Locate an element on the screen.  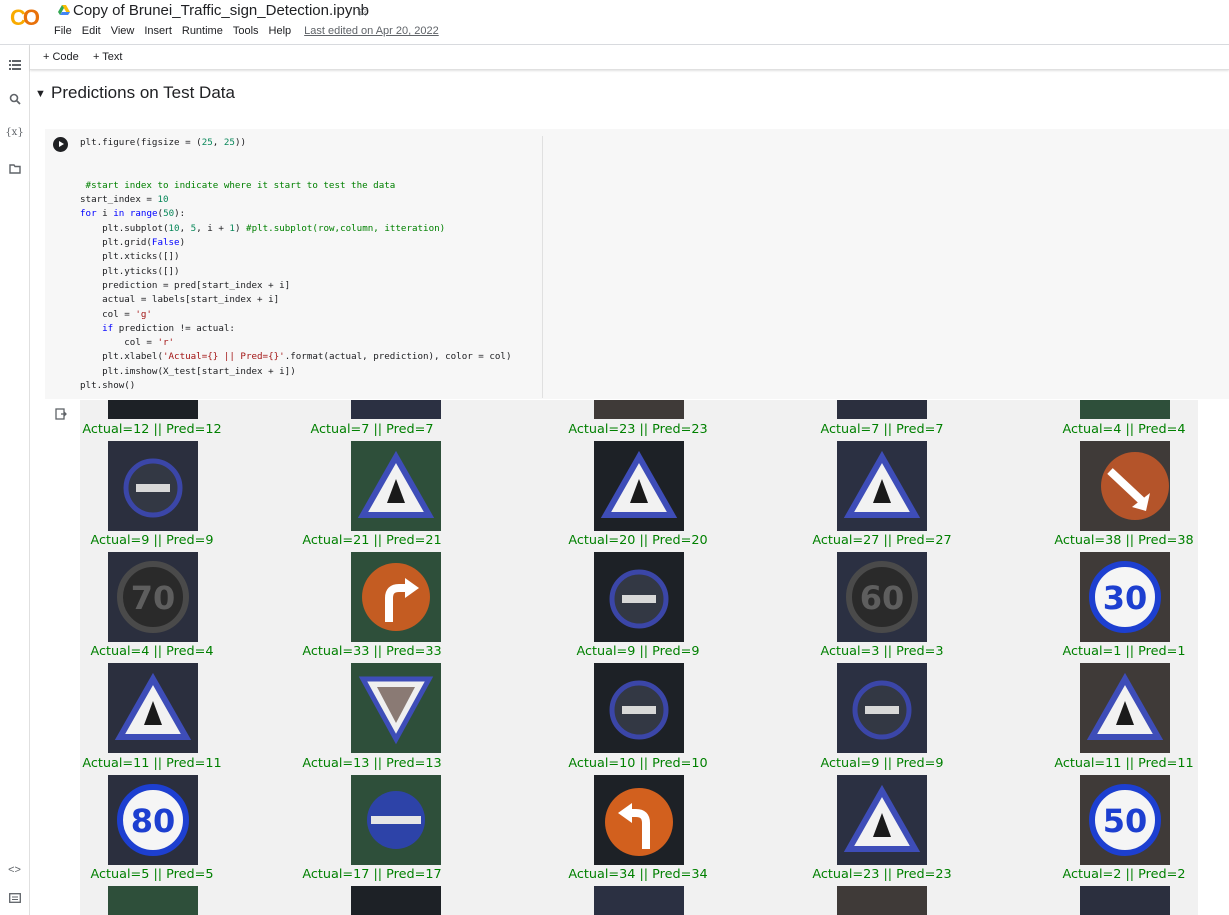
star-icon: ☆ is located at coordinates (362, 11).